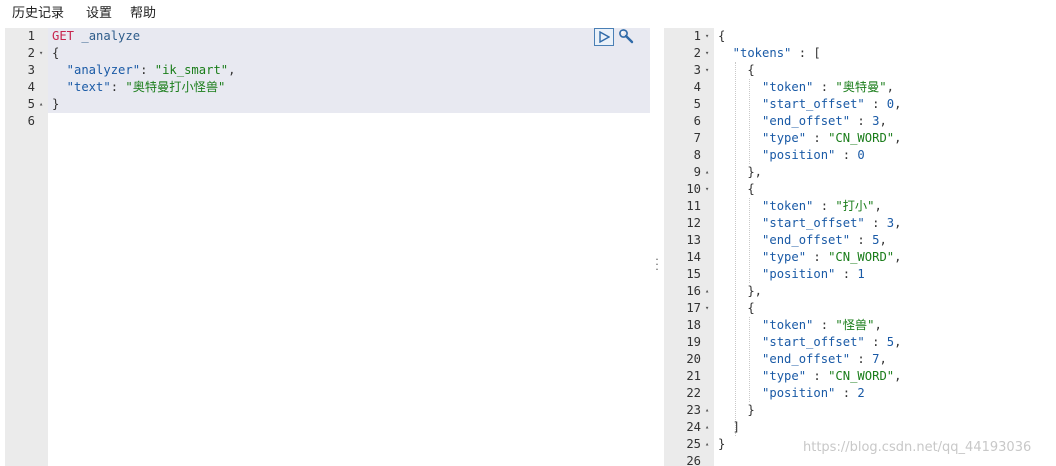 This screenshot has width=1056, height=466. What do you see at coordinates (693, 291) in the screenshot?
I see `line-number: 16` at bounding box center [693, 291].